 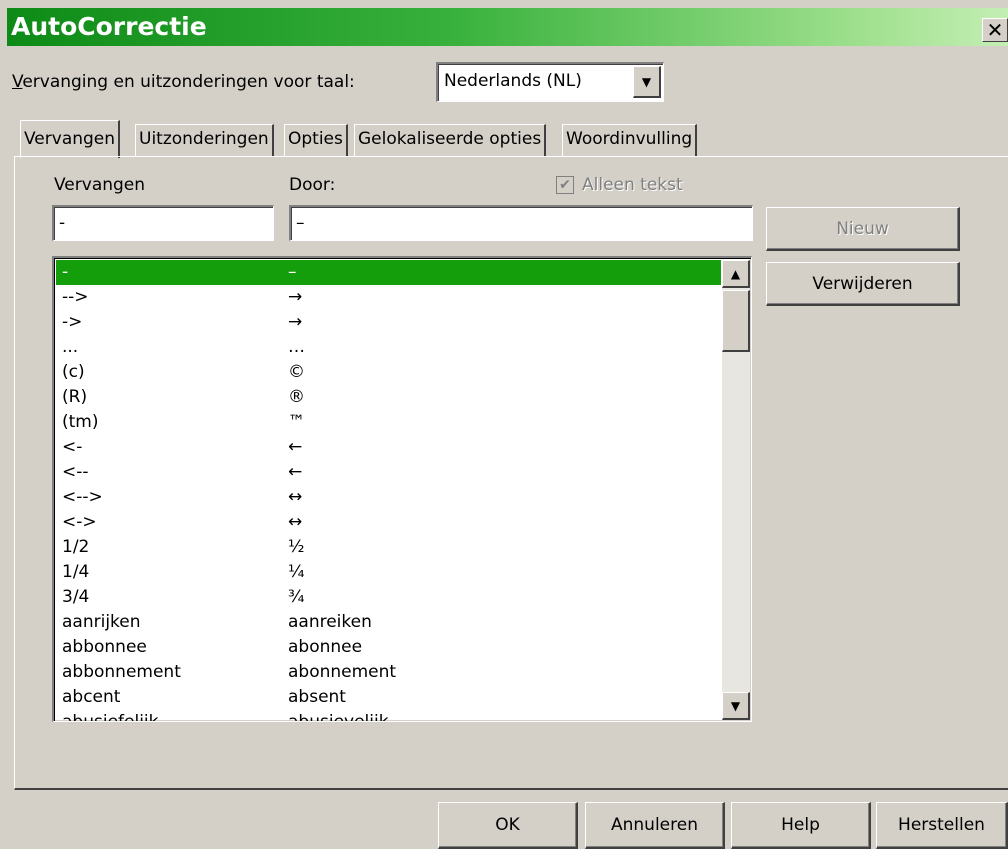 I want to click on with-input: –, so click(x=521, y=223).